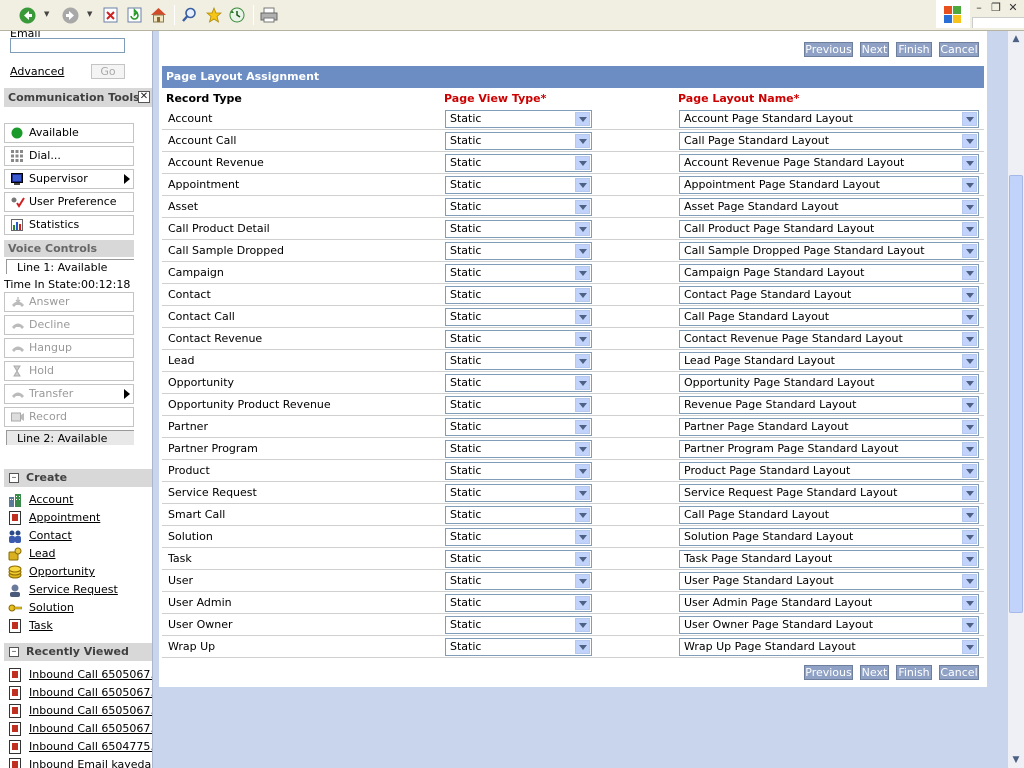  Describe the element at coordinates (69, 202) in the screenshot. I see `user-preference-button: User Preference` at that location.